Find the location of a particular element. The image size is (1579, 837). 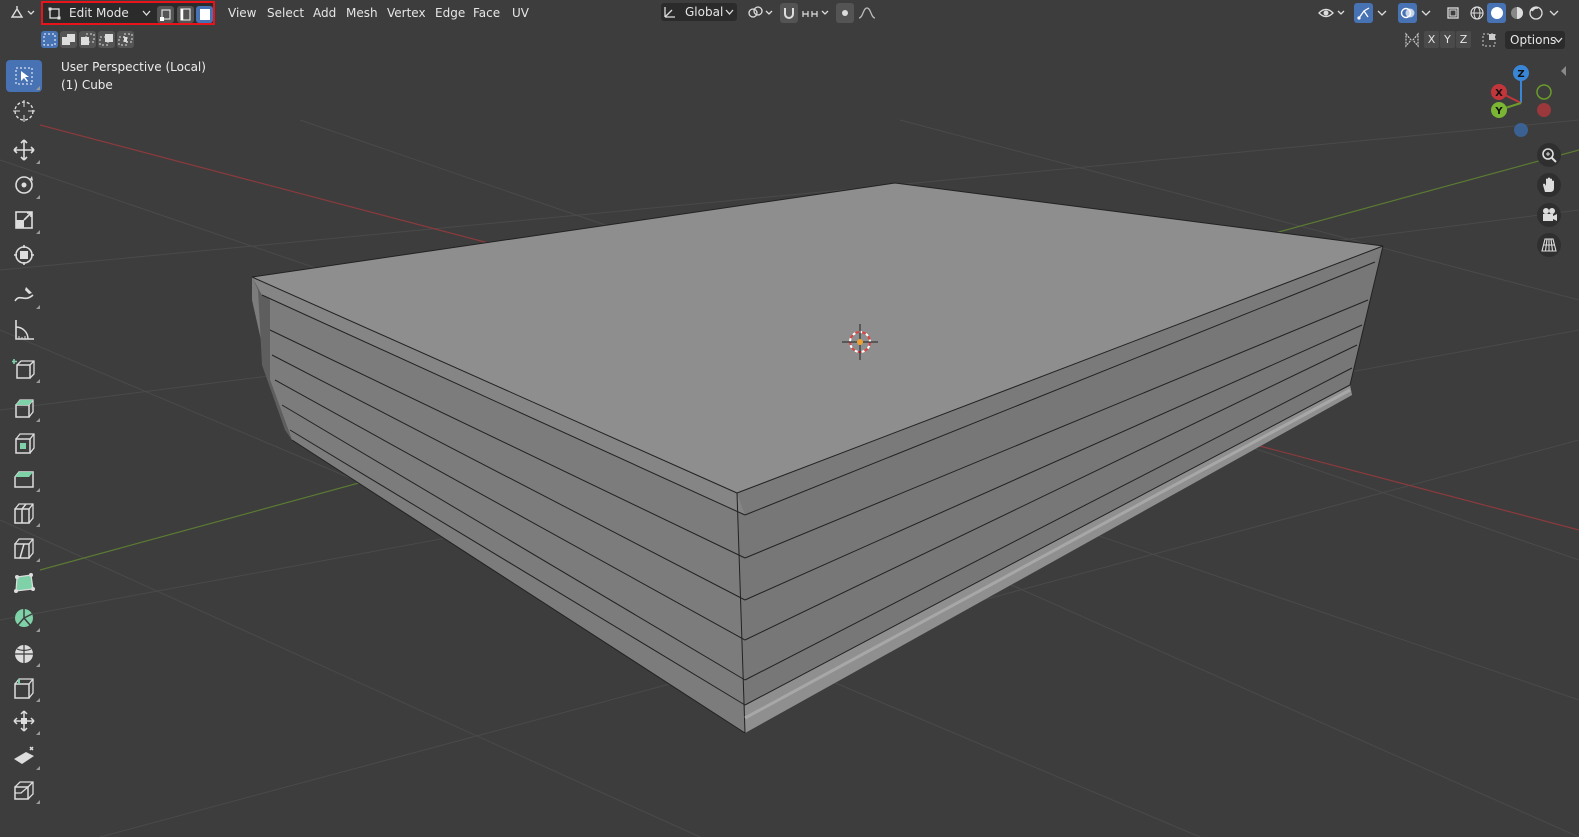

tool-rip is located at coordinates (24, 790).